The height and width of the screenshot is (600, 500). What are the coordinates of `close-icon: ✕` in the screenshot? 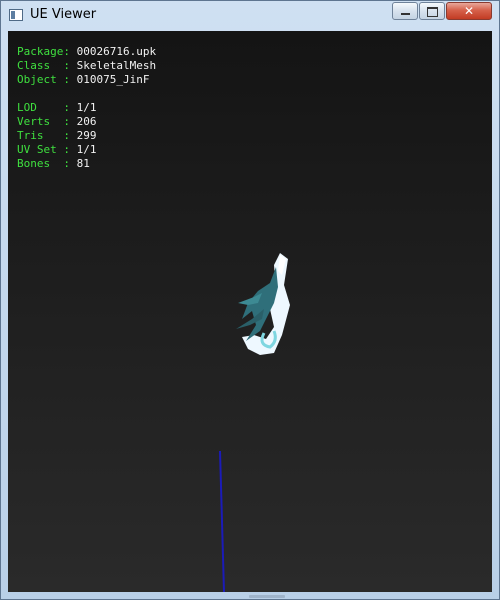 It's located at (469, 11).